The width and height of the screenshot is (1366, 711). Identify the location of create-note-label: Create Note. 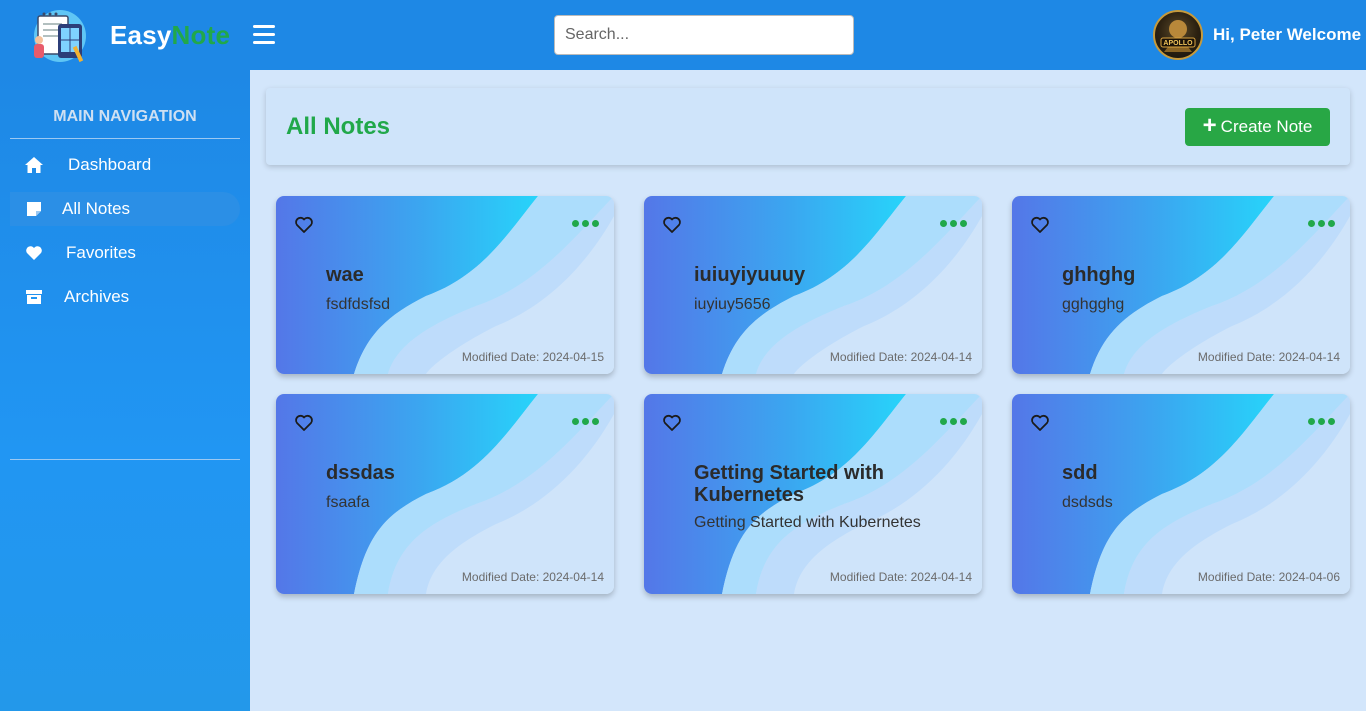
(1266, 126).